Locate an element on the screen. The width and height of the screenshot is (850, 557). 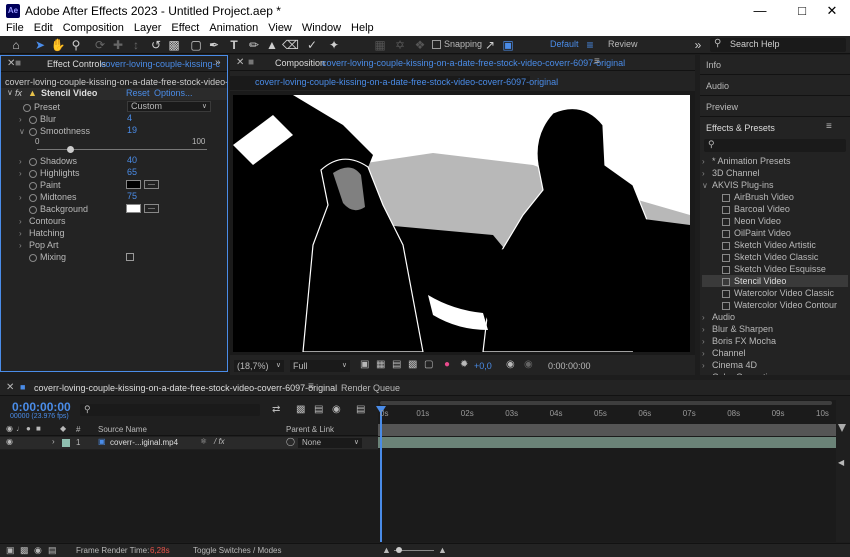
region-of-interest-icon: ▣ is located at coordinates (364, 364).